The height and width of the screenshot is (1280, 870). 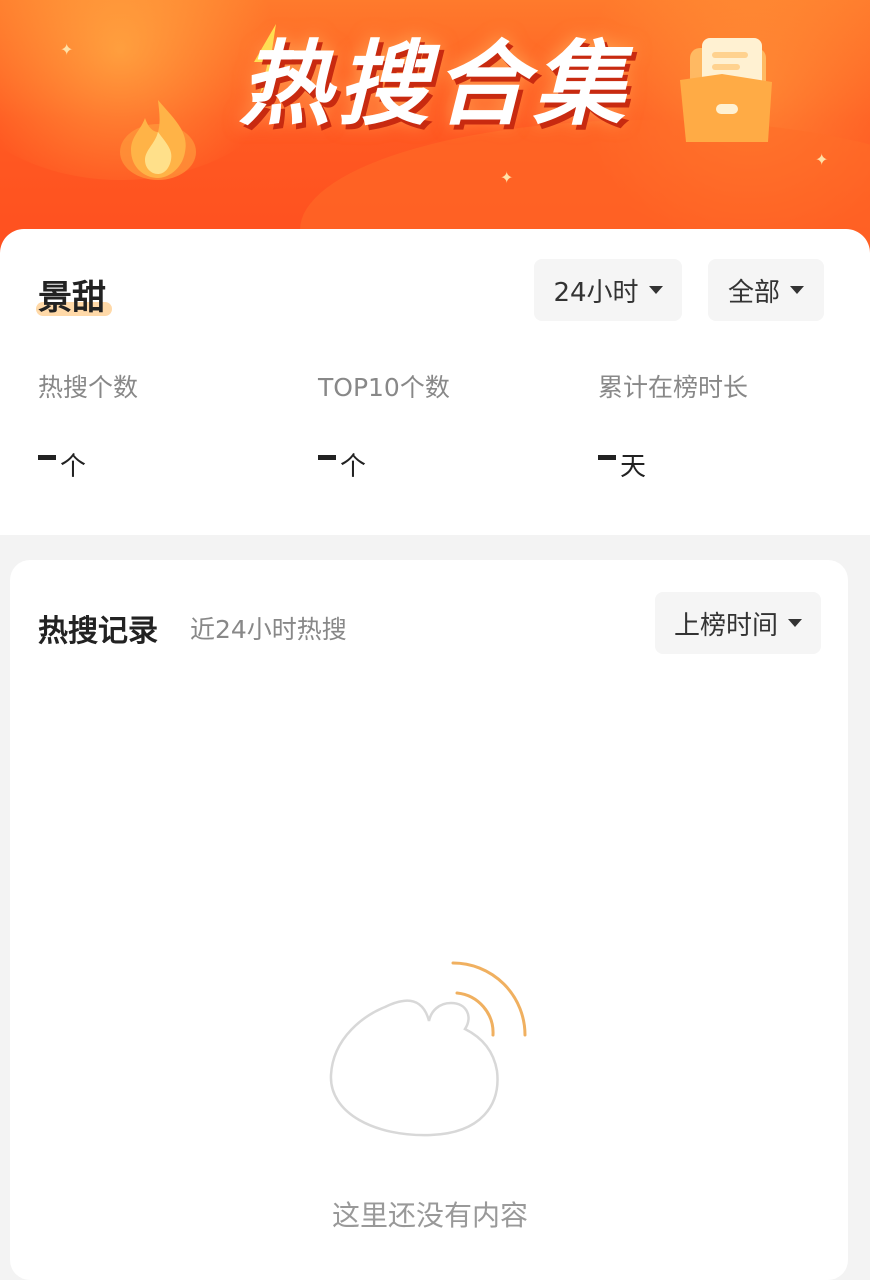 I want to click on scope-dropdown: 全部, so click(x=766, y=290).